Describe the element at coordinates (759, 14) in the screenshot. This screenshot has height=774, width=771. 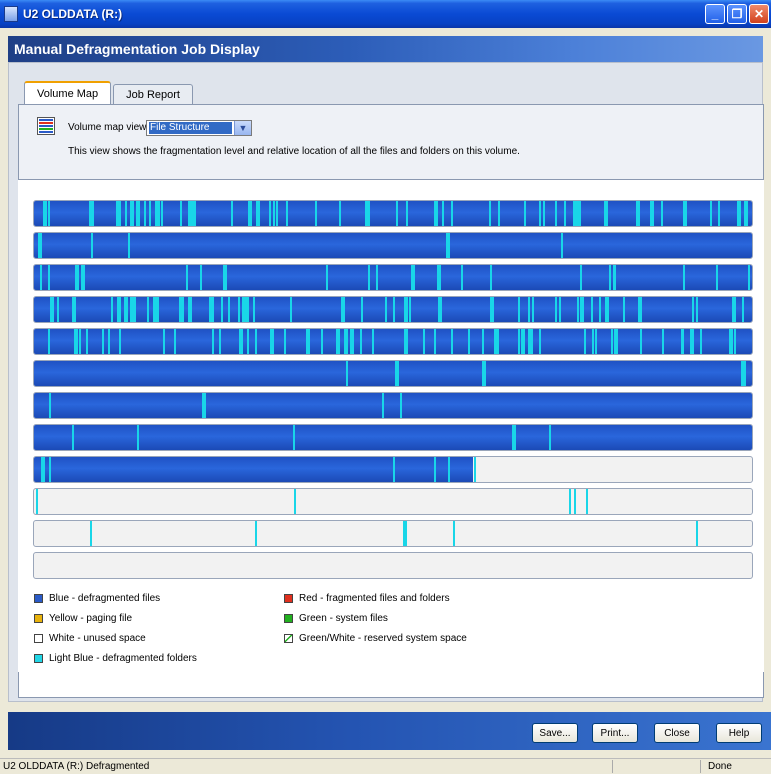
I see `close-window-button: ✕` at that location.